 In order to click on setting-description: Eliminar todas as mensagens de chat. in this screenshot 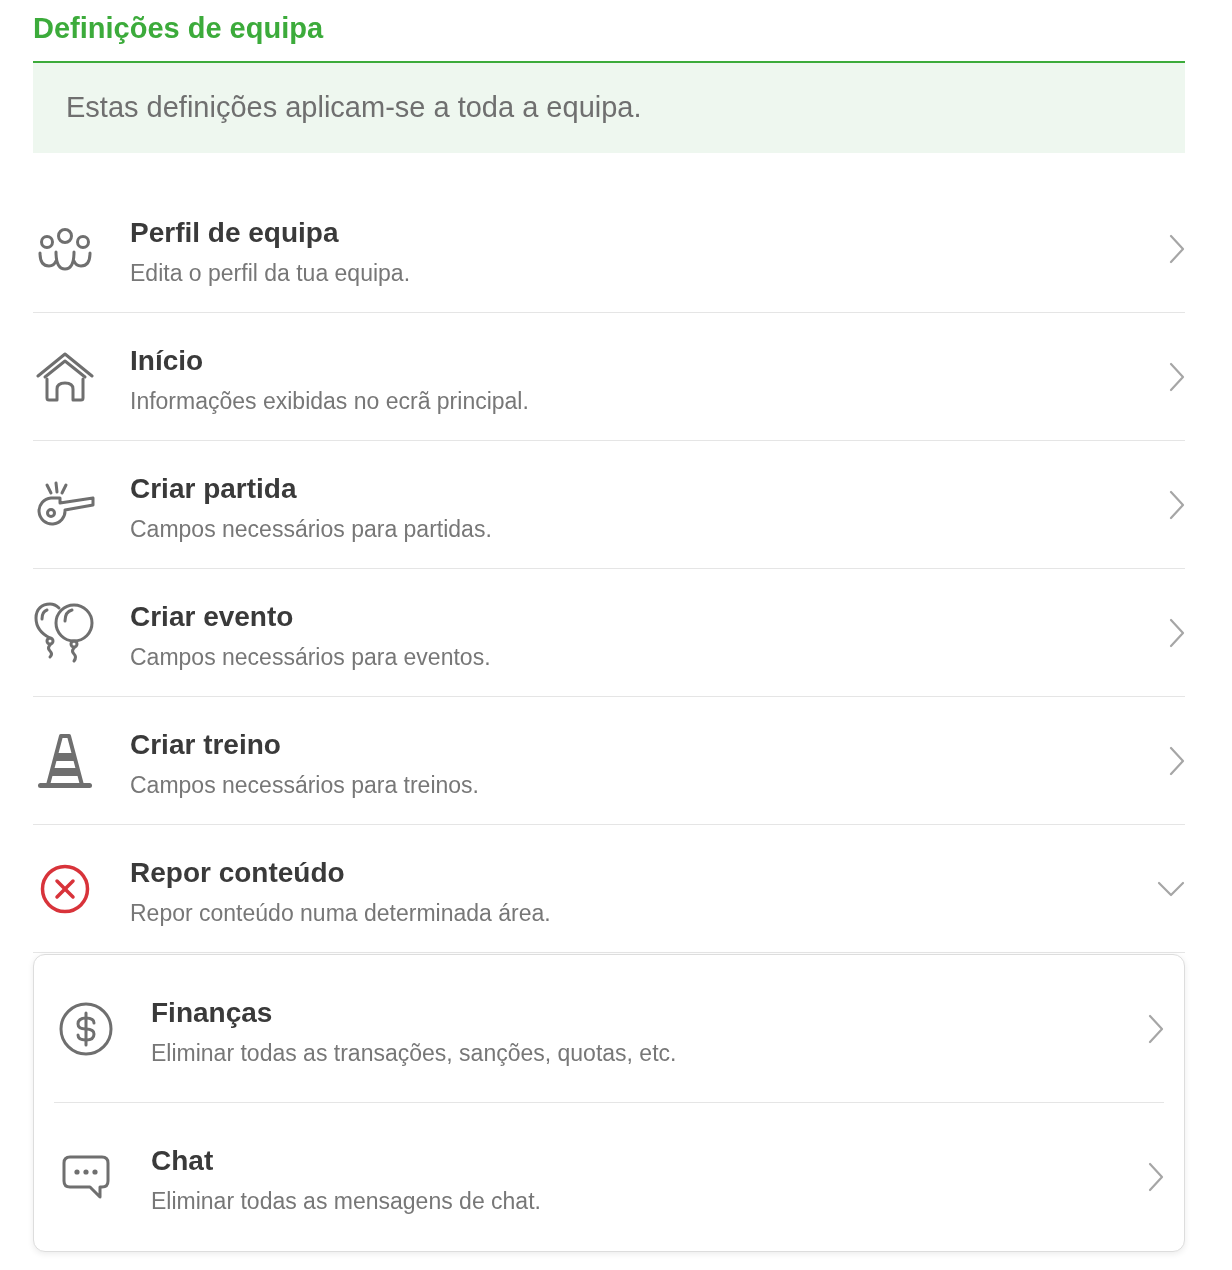, I will do `click(346, 1201)`.